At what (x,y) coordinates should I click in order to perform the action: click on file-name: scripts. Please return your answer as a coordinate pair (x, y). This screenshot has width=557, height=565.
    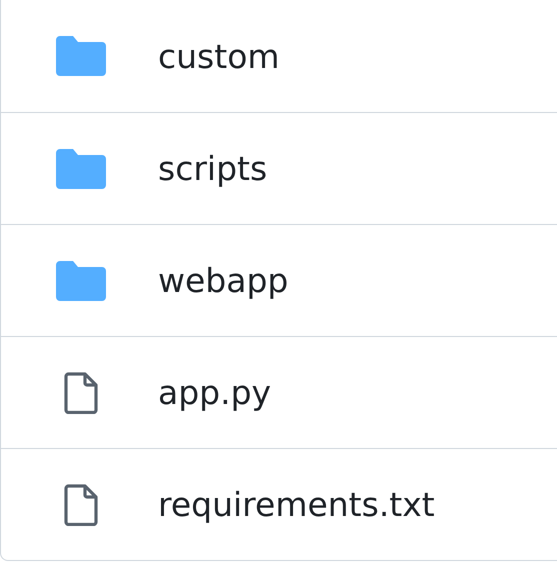
    Looking at the image, I should click on (213, 168).